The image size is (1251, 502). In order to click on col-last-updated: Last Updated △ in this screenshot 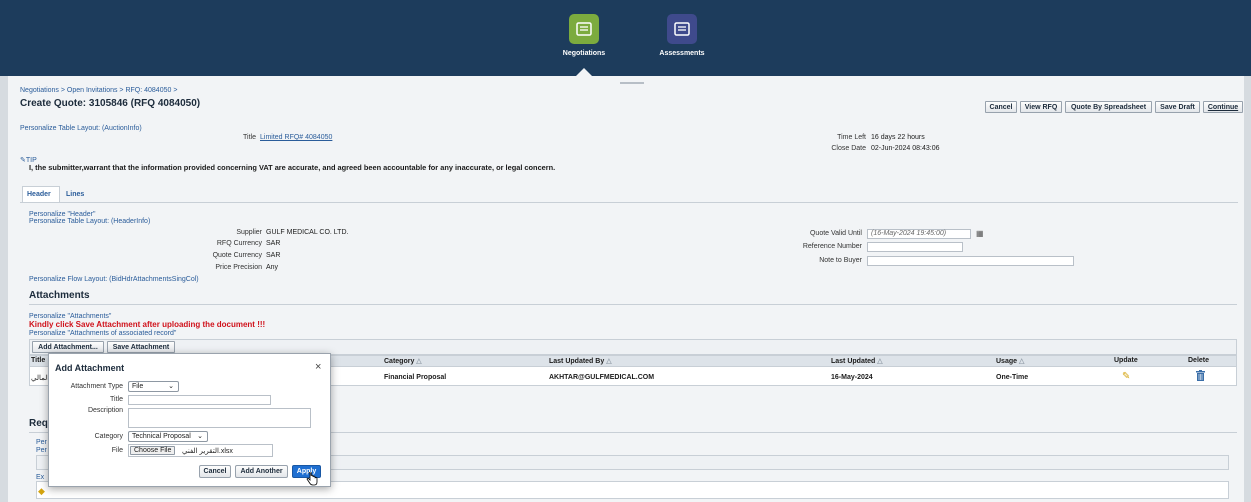, I will do `click(857, 361)`.